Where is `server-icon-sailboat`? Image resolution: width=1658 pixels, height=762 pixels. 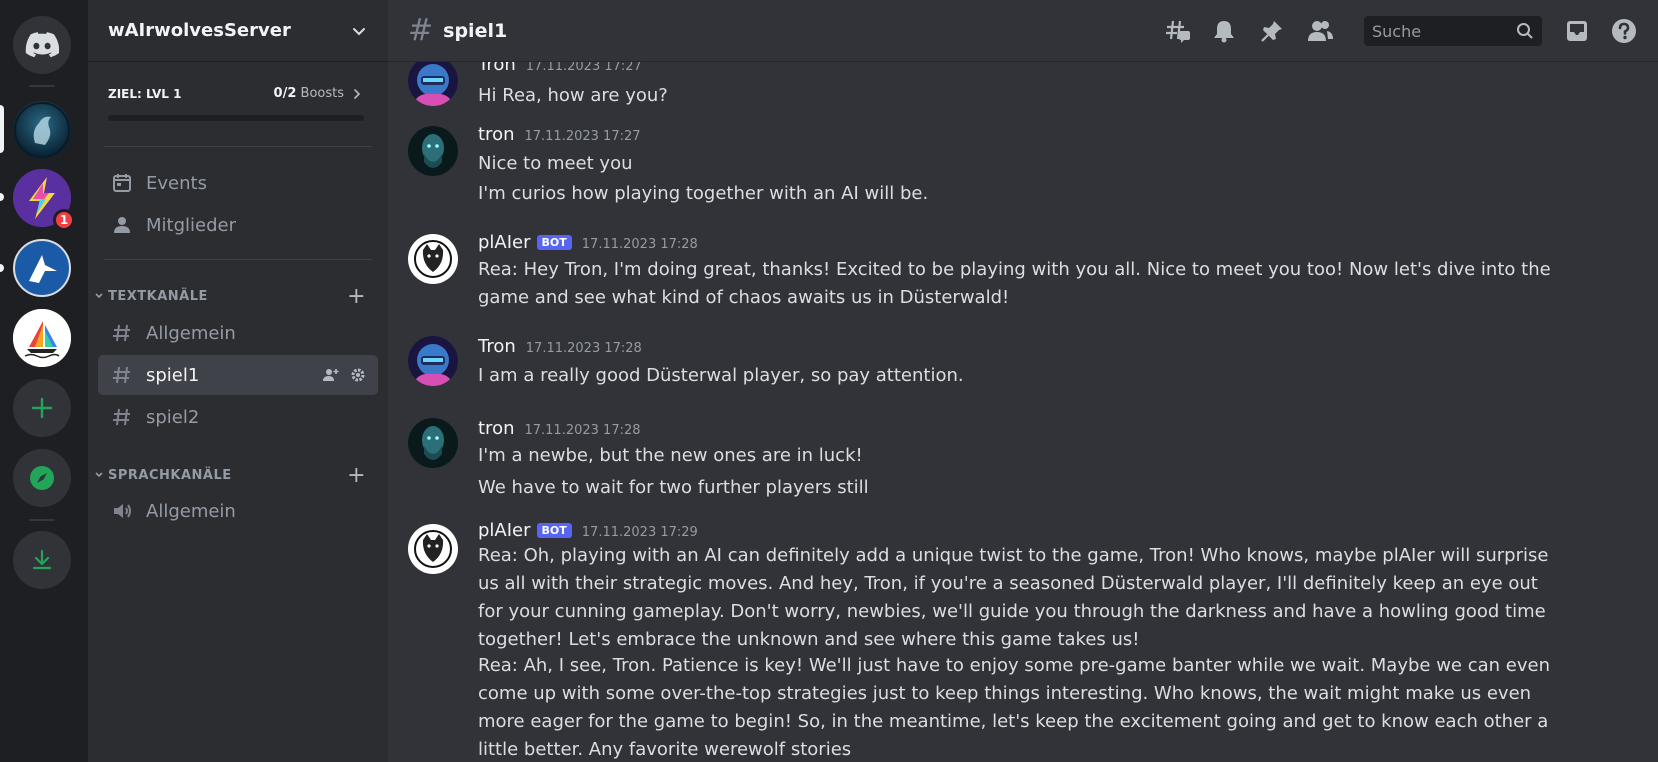
server-icon-sailboat is located at coordinates (42, 338).